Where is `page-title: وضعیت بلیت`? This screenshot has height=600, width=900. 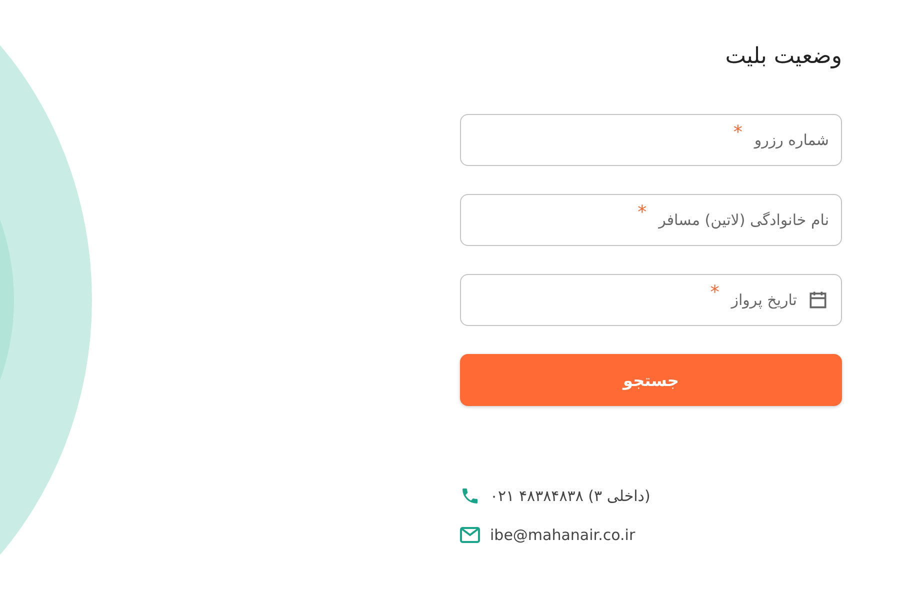 page-title: وضعیت بلیت is located at coordinates (783, 56).